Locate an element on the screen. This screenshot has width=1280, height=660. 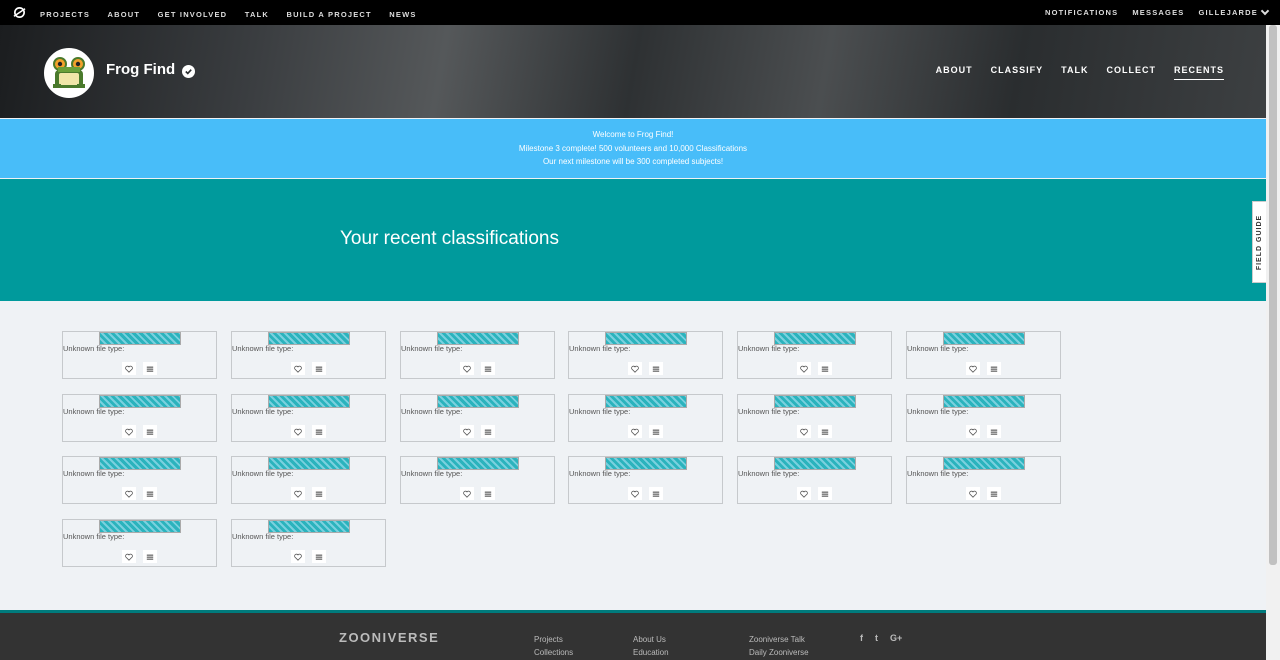
footer-link: Daily Zooniverse is located at coordinates (779, 653).